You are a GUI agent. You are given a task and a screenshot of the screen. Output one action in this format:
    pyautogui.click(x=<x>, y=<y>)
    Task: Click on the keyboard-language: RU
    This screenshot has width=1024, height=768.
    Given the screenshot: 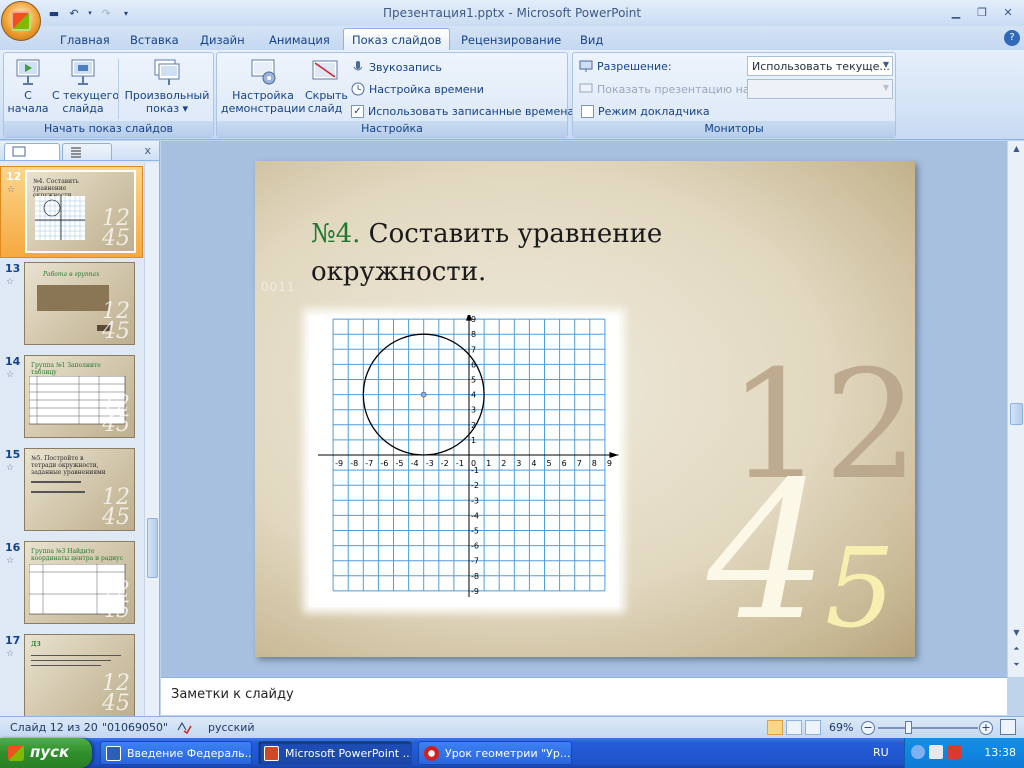 What is the action you would take?
    pyautogui.click(x=881, y=752)
    